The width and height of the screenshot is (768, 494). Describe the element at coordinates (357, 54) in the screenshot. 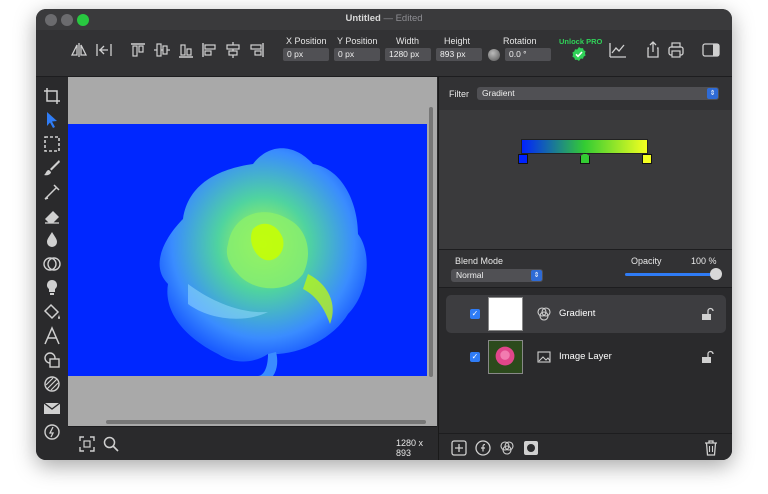

I see `y-position-field: 0 px` at that location.